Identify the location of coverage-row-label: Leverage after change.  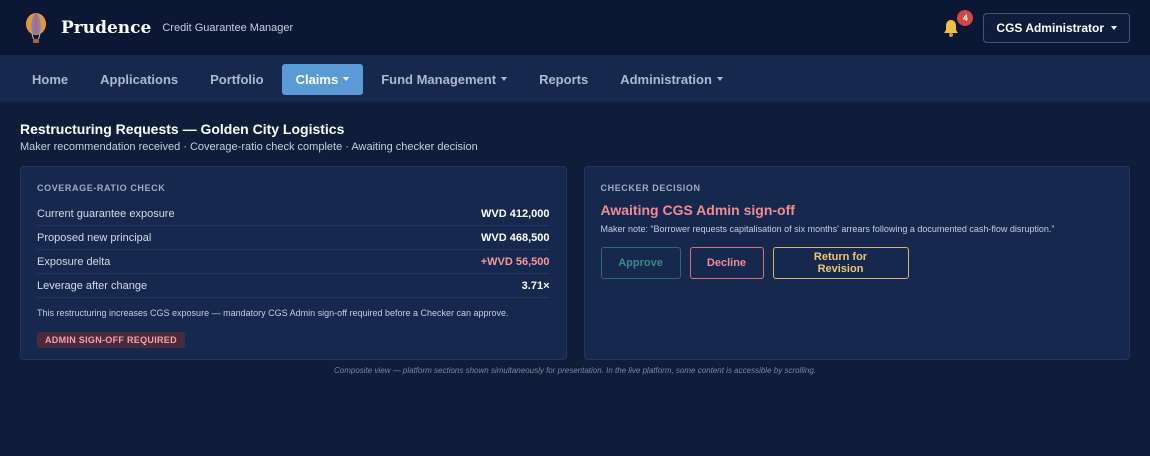
(92, 285).